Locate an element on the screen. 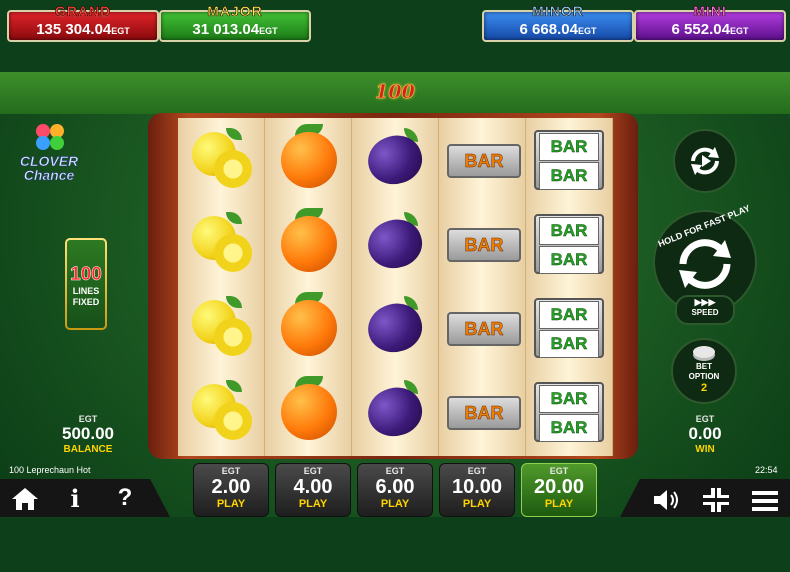 The image size is (790, 572). bet-button-2: EGT 4.00 PLAY is located at coordinates (313, 490).